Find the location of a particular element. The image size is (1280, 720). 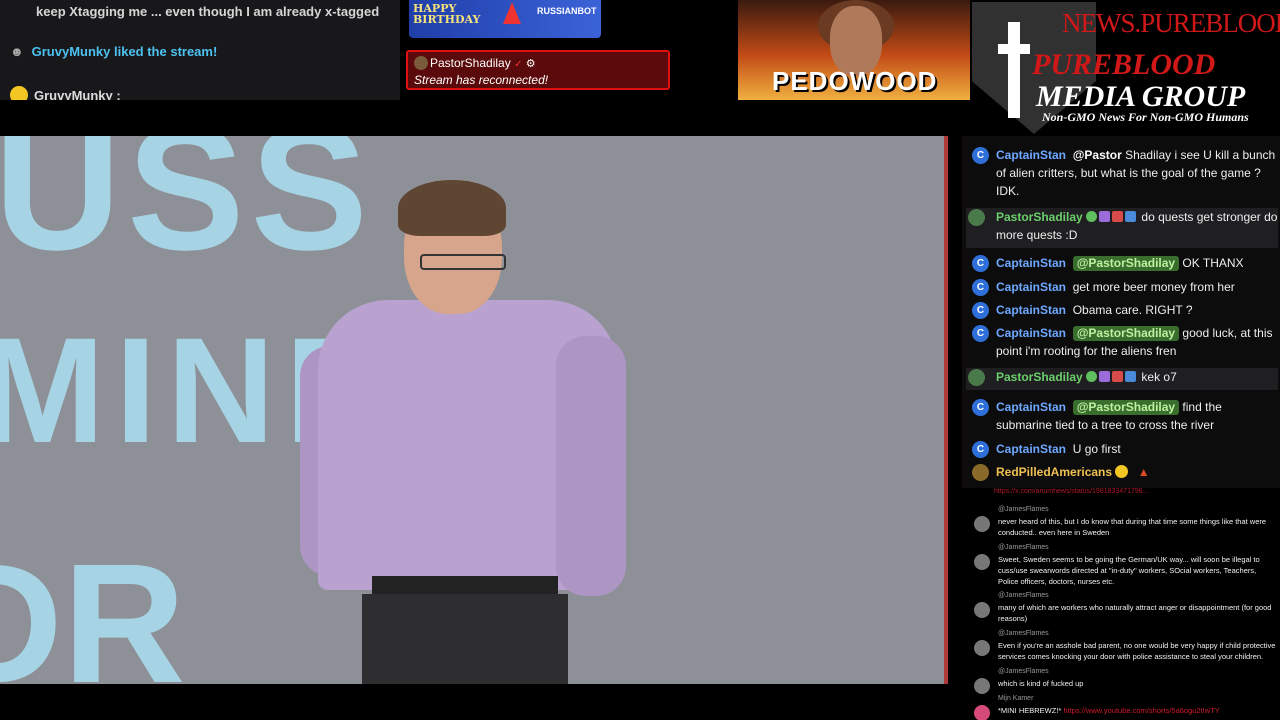

brand-name-line1: PUREBLOOD is located at coordinates (1124, 64).